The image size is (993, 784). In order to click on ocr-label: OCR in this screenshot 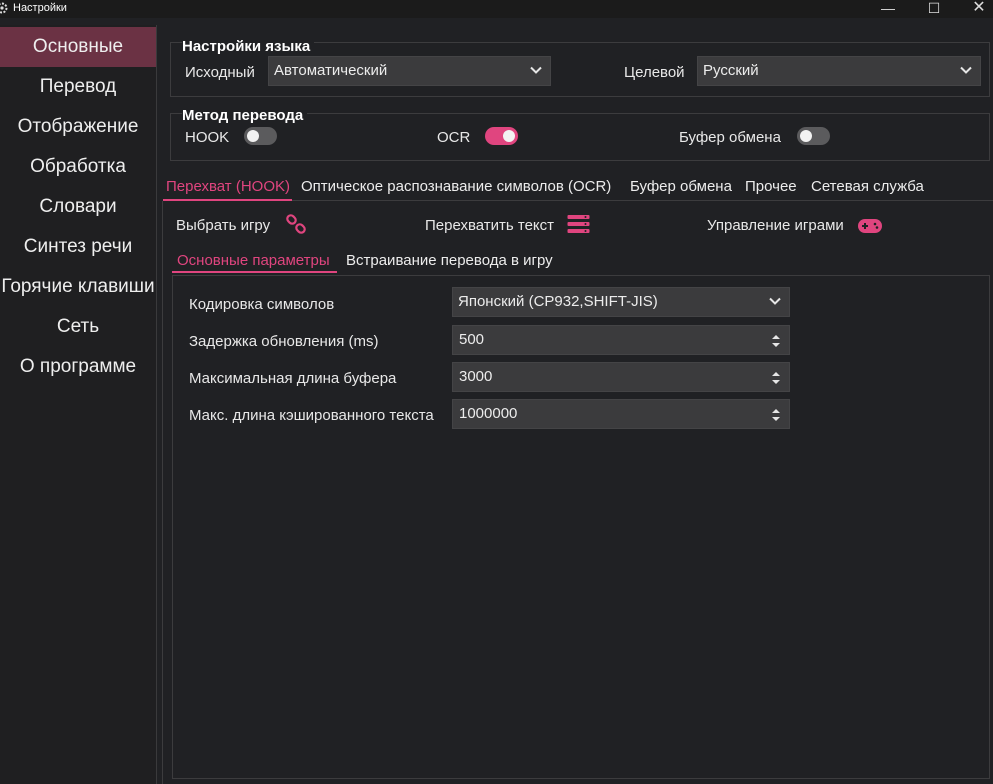, I will do `click(454, 137)`.